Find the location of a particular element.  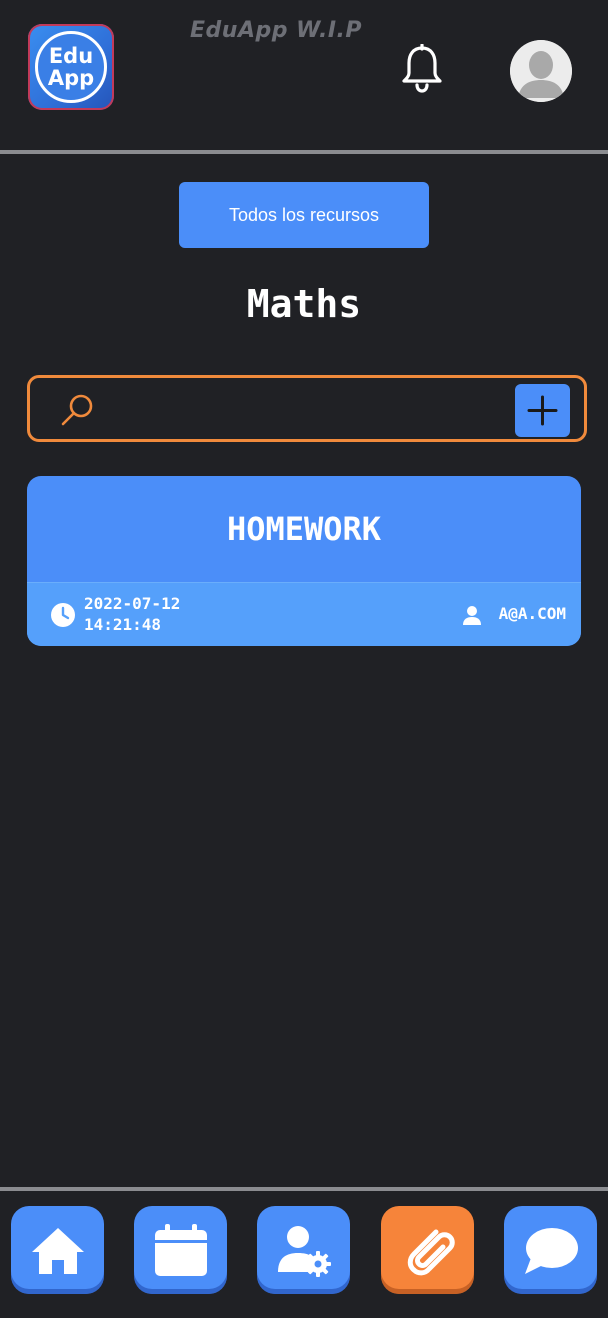

paperclip-icon is located at coordinates (431, 1252).